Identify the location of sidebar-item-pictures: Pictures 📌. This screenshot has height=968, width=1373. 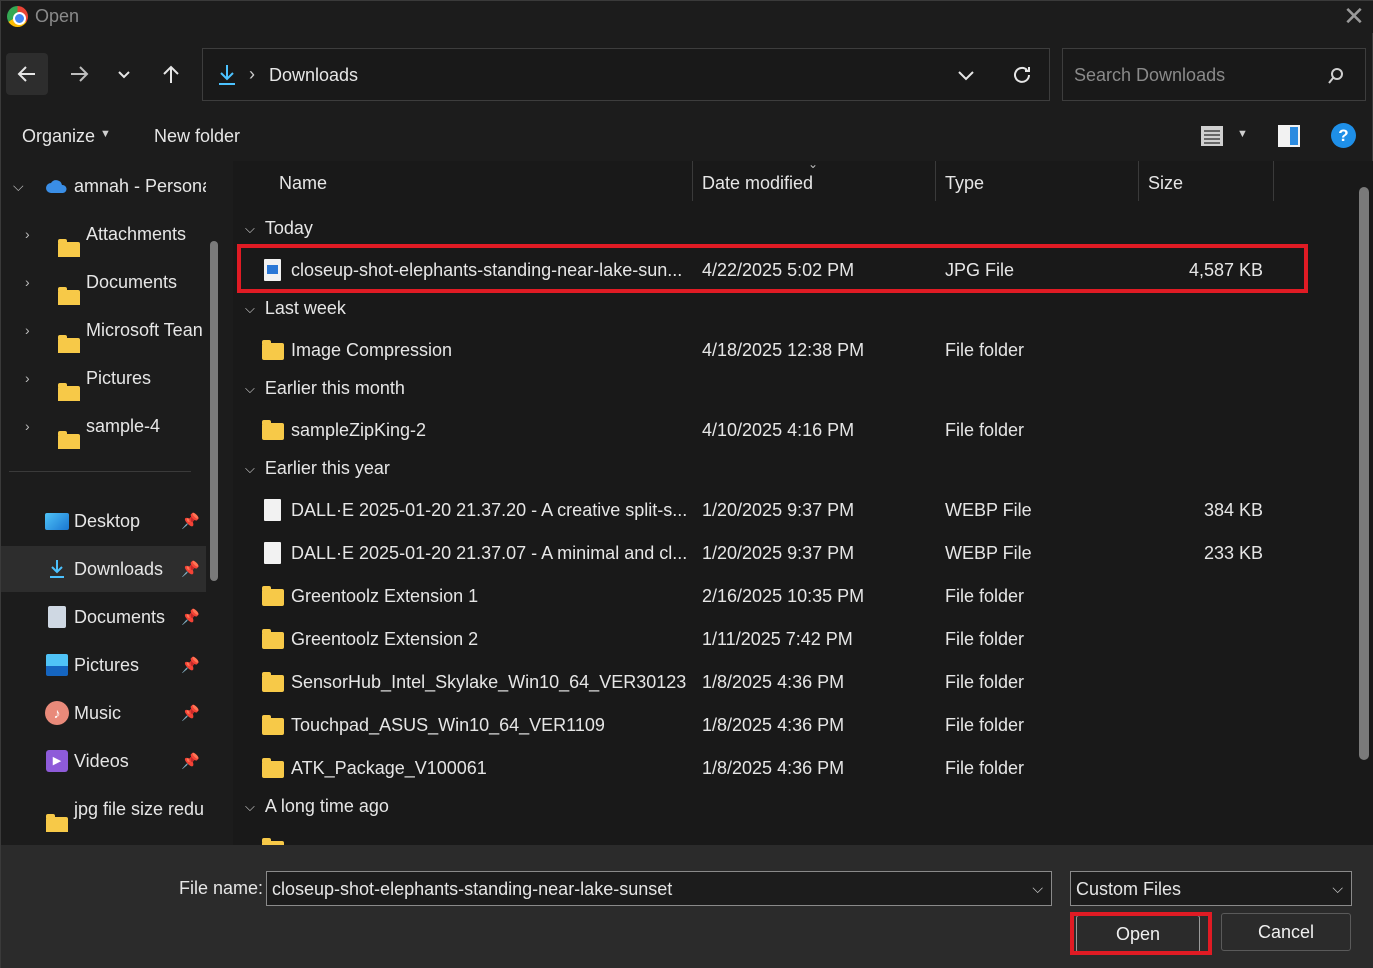
(103, 665).